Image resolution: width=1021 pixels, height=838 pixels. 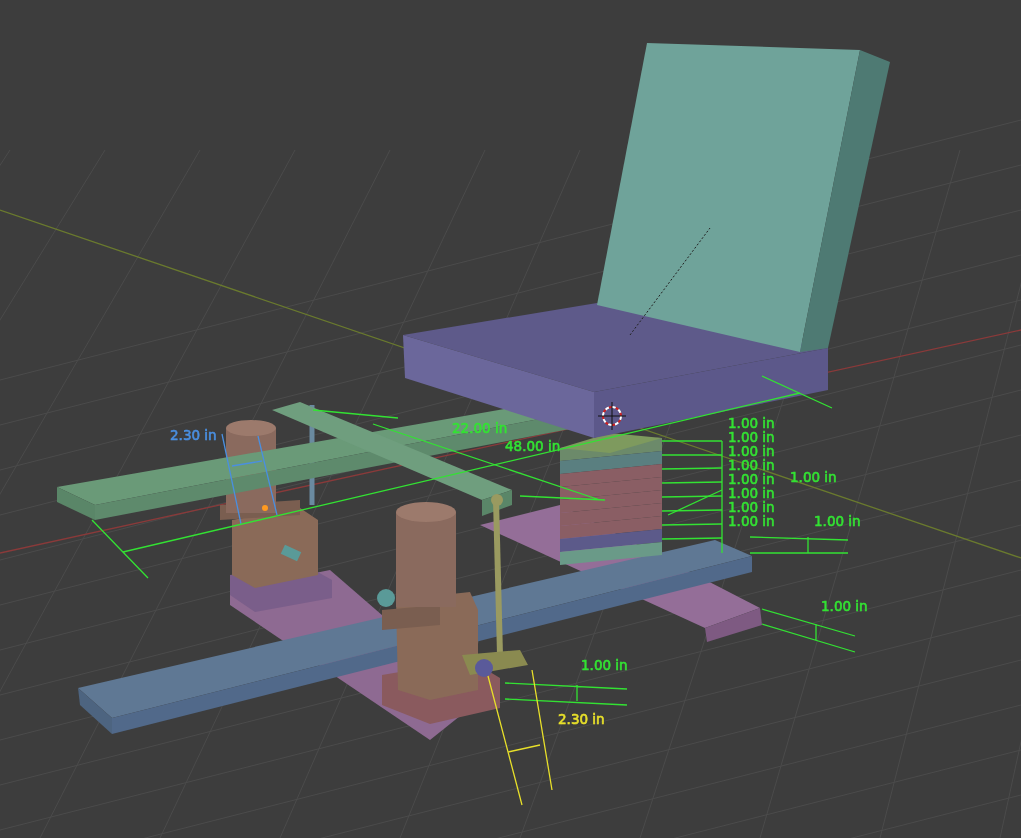 What do you see at coordinates (533, 446) in the screenshot?
I see `dimension-label: 48.00 in` at bounding box center [533, 446].